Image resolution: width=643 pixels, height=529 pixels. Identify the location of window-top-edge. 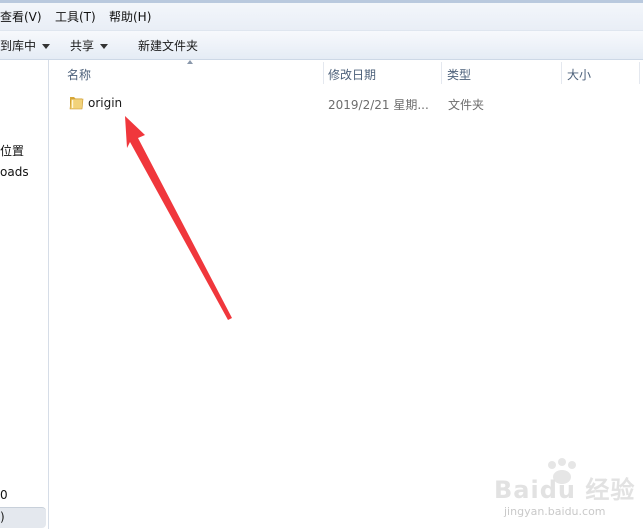
(321, 1).